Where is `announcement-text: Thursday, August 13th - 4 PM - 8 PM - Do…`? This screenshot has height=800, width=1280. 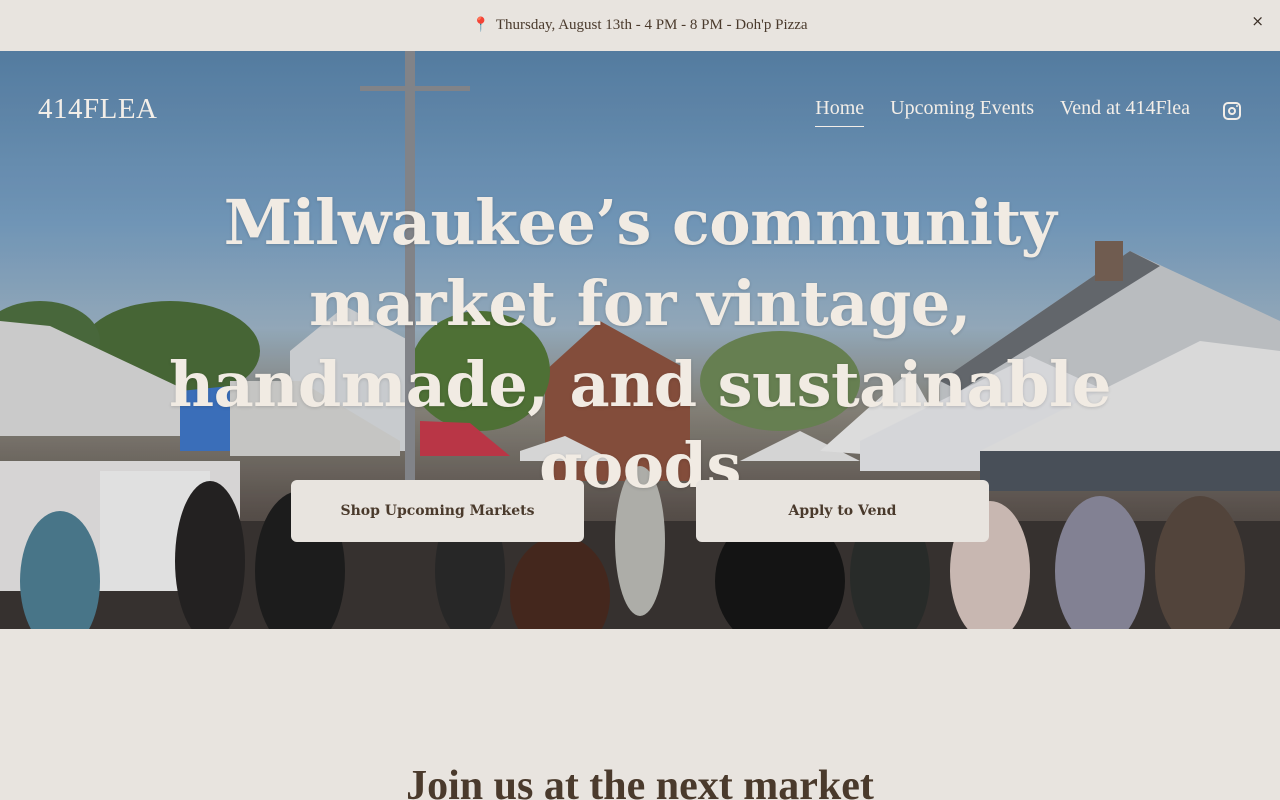
announcement-text: Thursday, August 13th - 4 PM - 8 PM - Do… is located at coordinates (651, 25).